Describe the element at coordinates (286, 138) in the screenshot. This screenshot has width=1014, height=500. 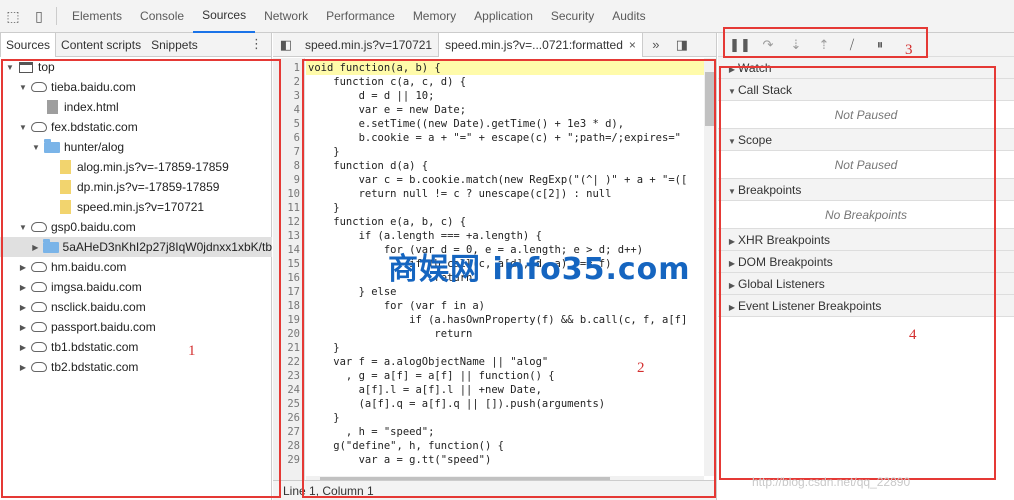
I see `line-number: 6` at that location.